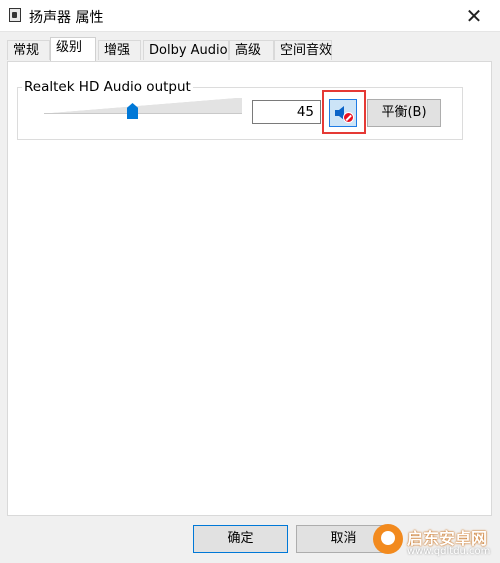  I want to click on balance-button: 平衡(B), so click(404, 113).